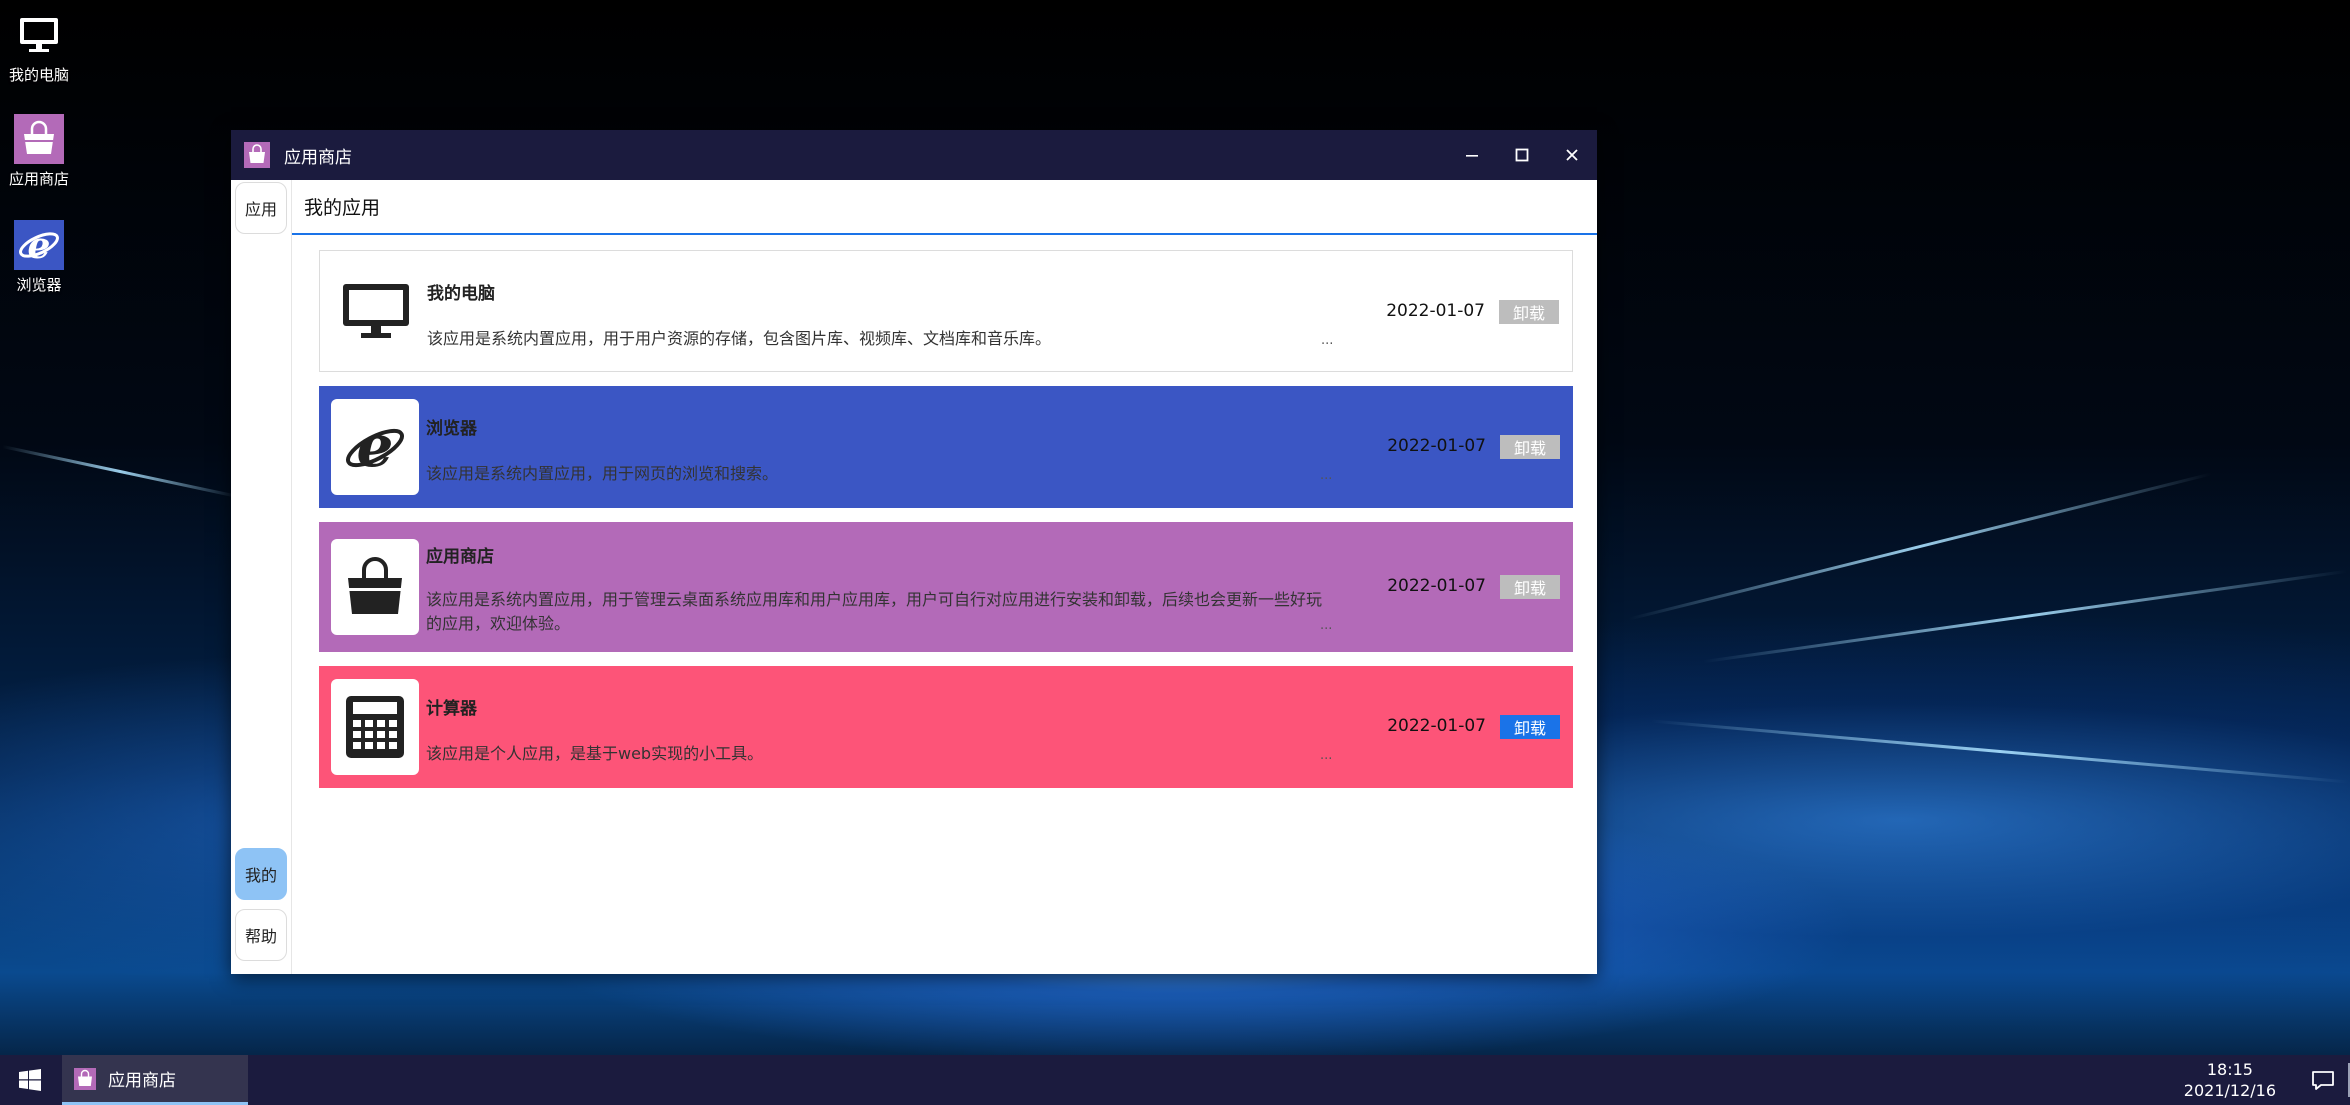 The image size is (2350, 1105). I want to click on nav-help-button: 帮助, so click(261, 935).